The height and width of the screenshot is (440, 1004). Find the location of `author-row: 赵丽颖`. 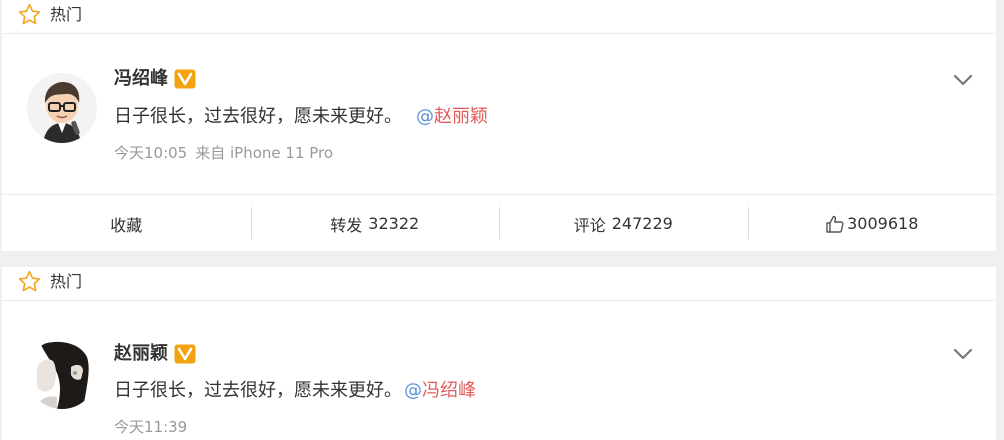

author-row: 赵丽颖 is located at coordinates (155, 354).